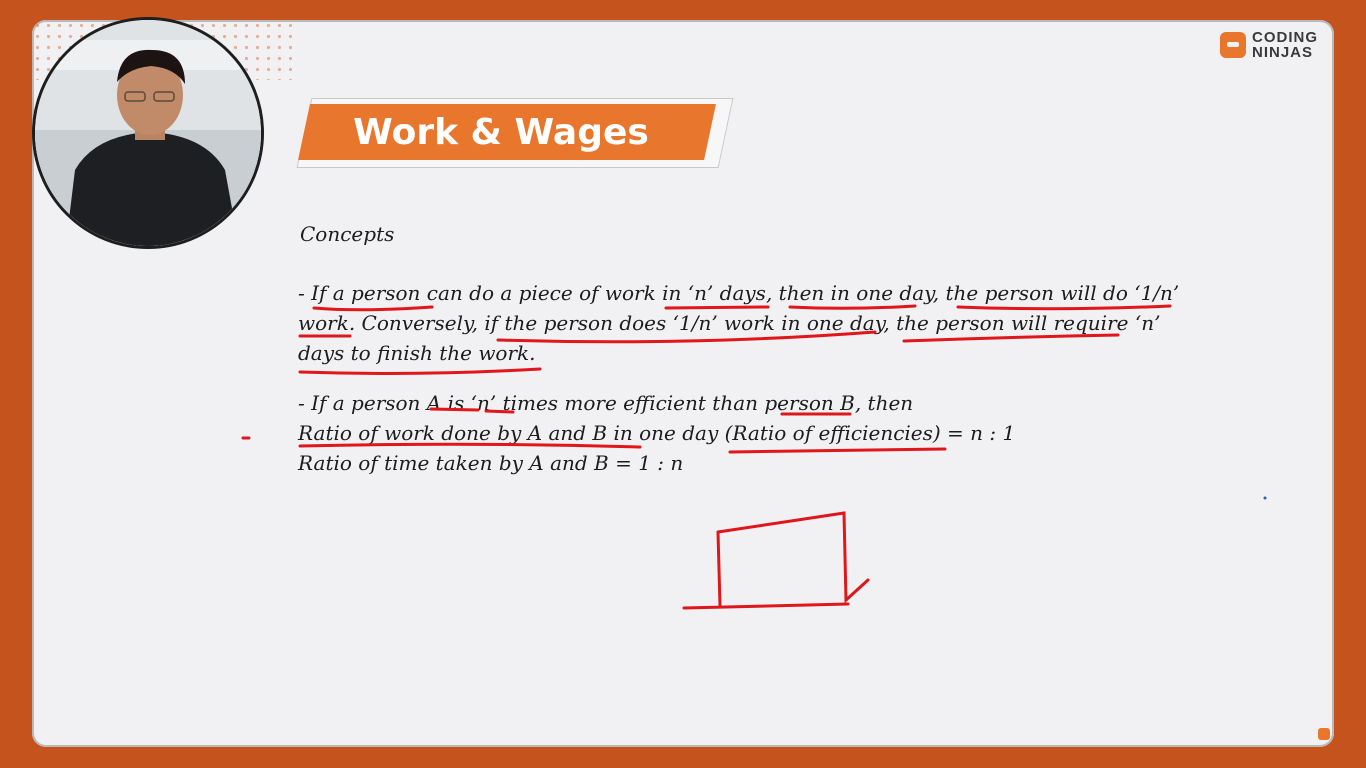 Image resolution: width=1366 pixels, height=768 pixels. I want to click on section-heading: Concepts, so click(347, 234).